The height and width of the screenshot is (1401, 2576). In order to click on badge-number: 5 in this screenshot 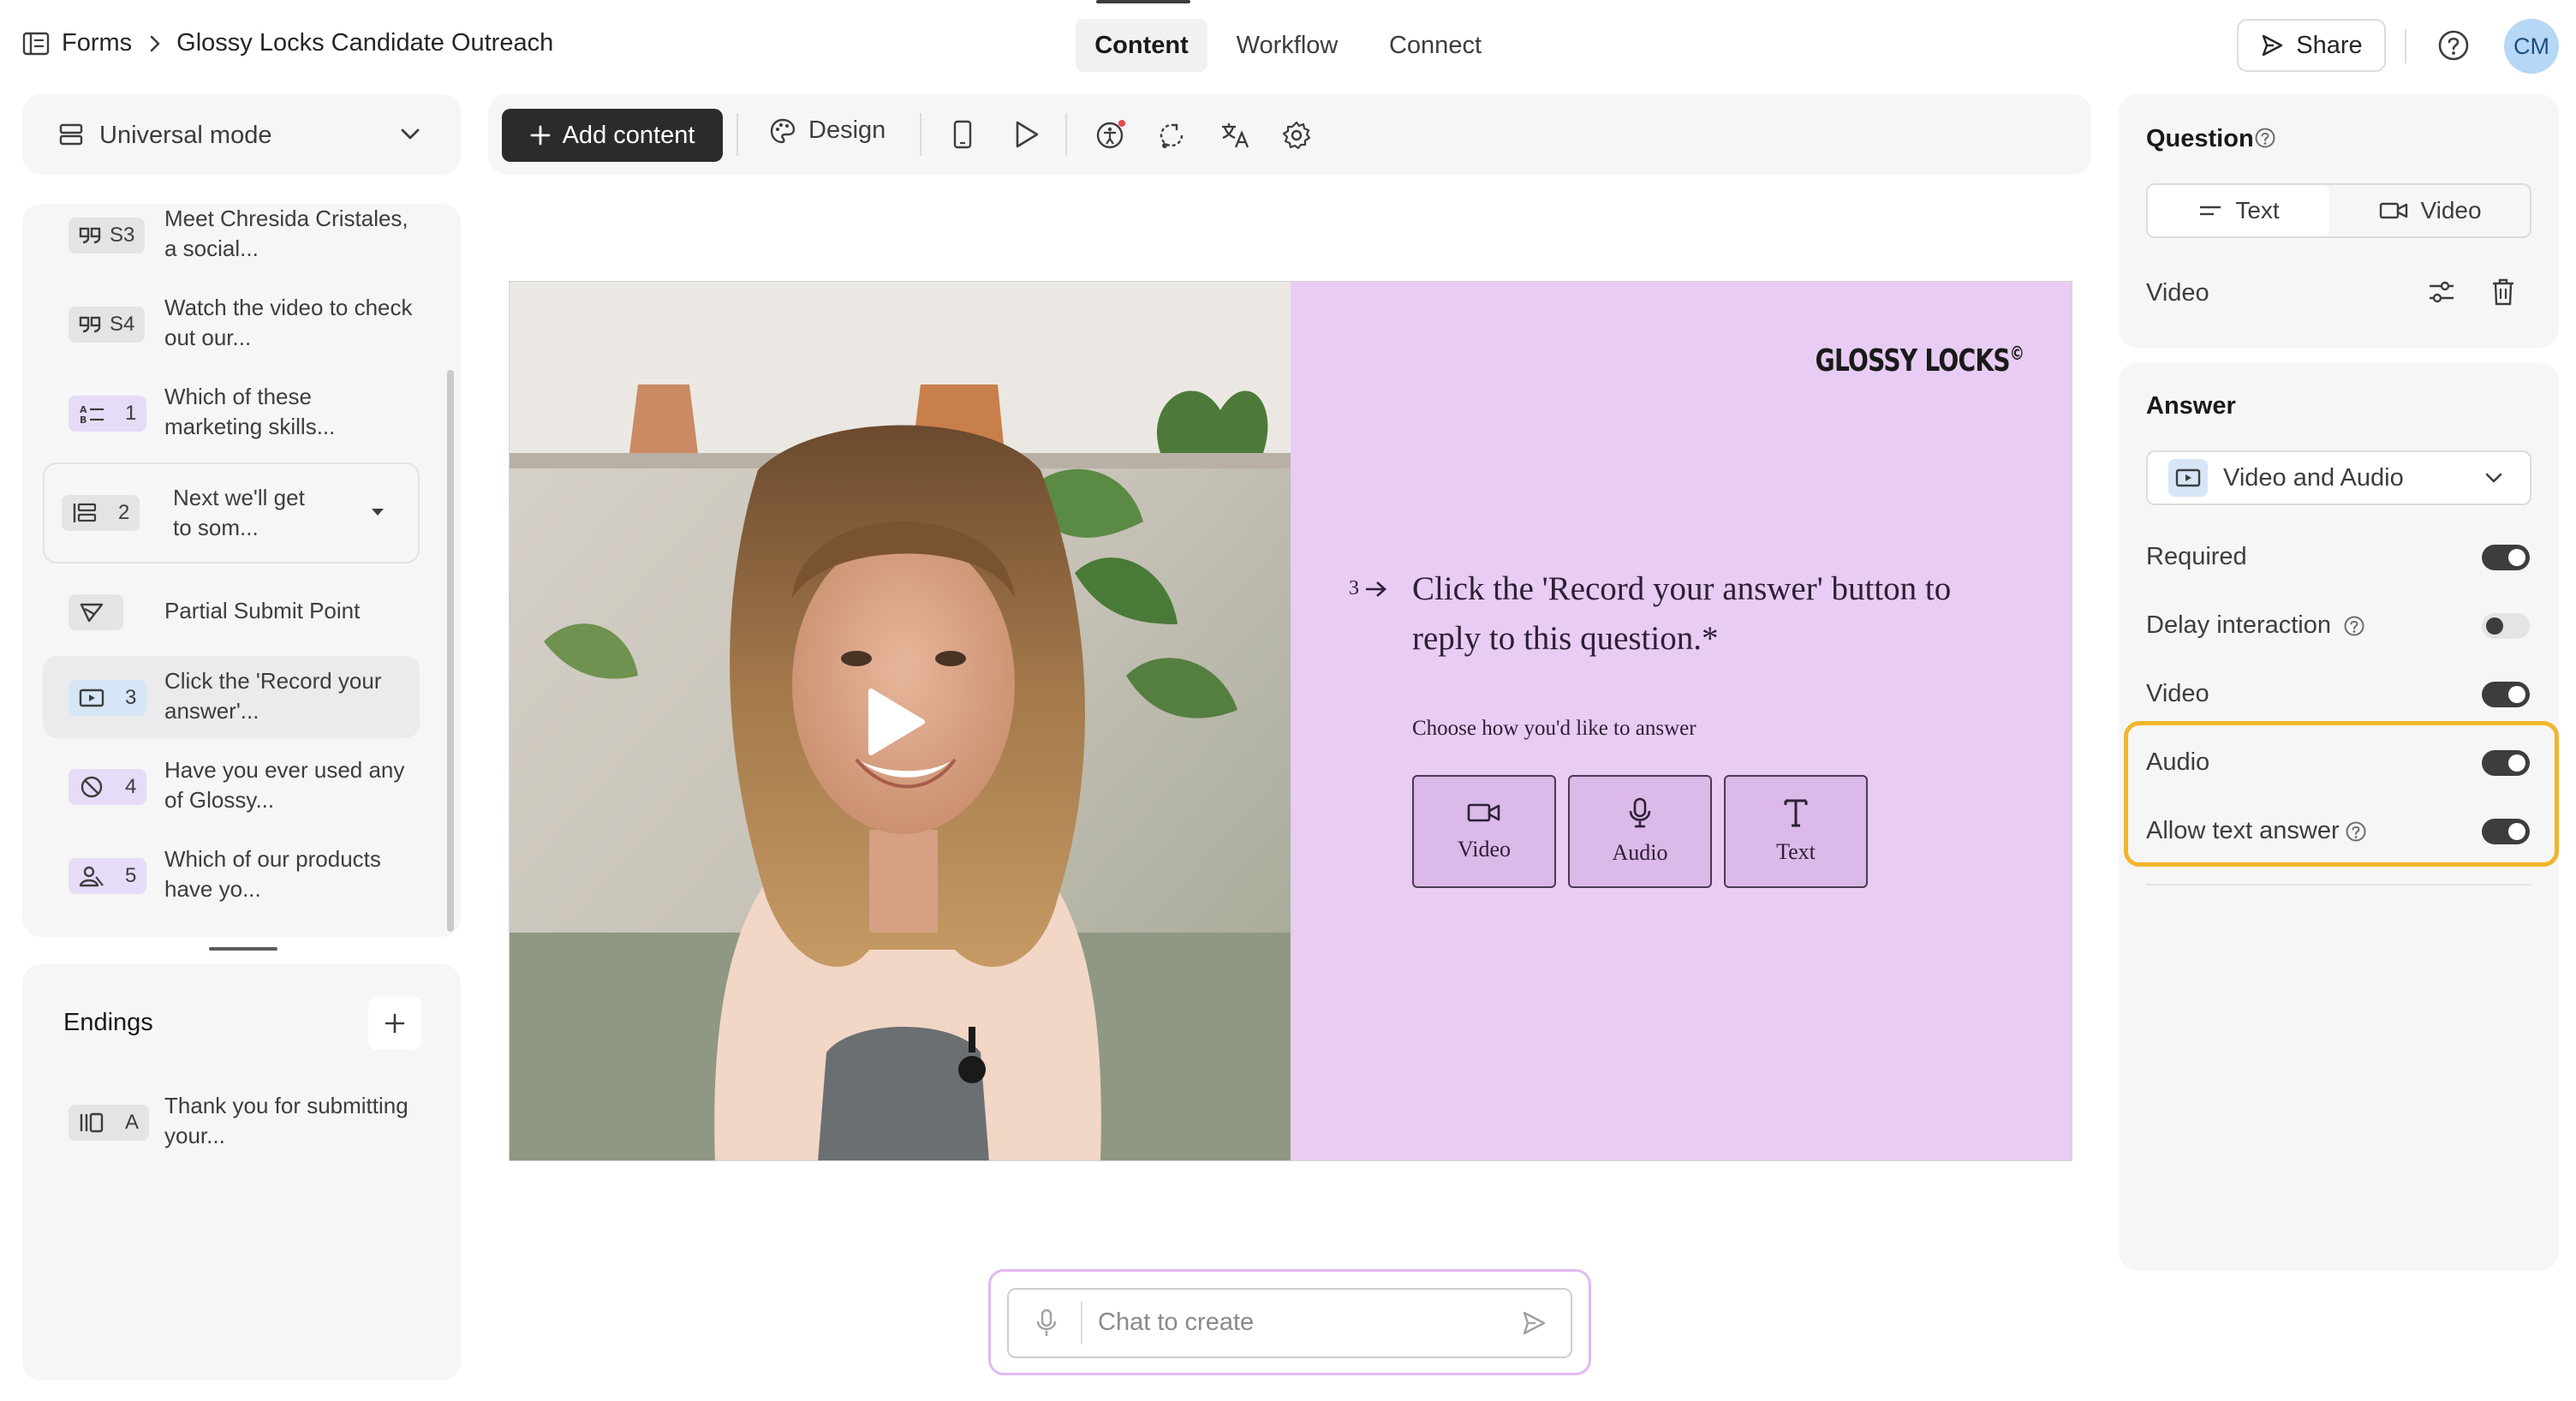, I will do `click(131, 876)`.